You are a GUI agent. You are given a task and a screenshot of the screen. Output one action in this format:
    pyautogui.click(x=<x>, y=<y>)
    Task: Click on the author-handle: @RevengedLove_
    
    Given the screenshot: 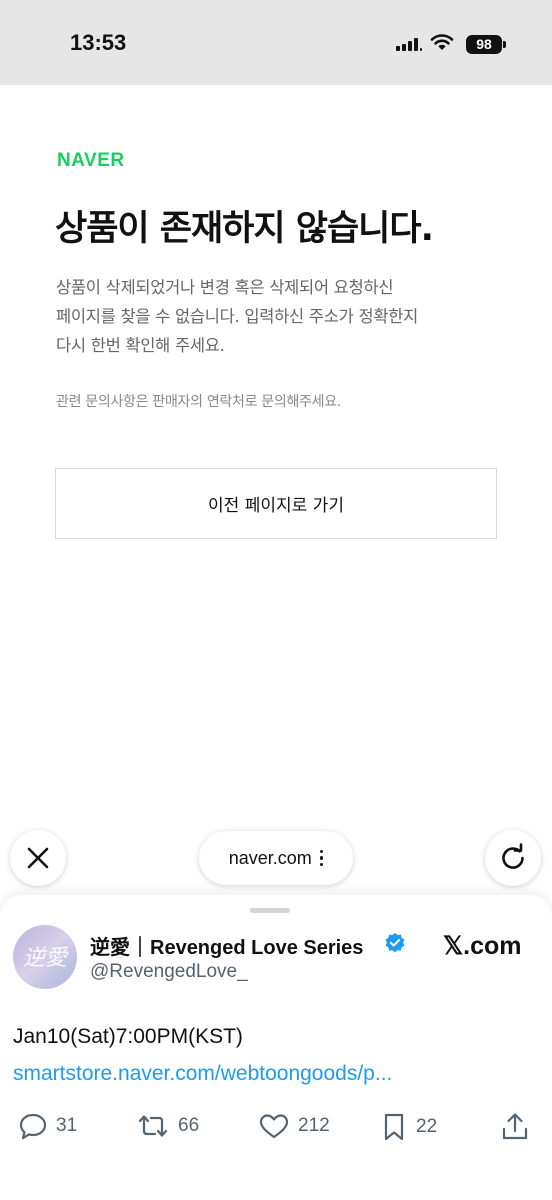 What is the action you would take?
    pyautogui.click(x=169, y=972)
    